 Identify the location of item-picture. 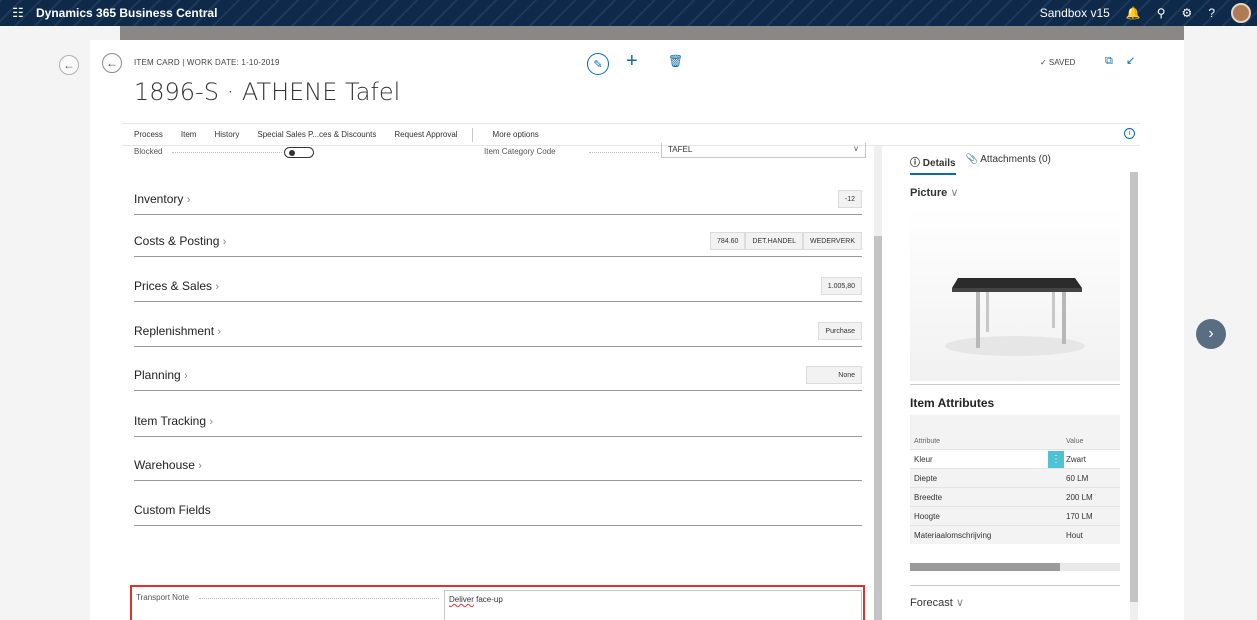
(1015, 293).